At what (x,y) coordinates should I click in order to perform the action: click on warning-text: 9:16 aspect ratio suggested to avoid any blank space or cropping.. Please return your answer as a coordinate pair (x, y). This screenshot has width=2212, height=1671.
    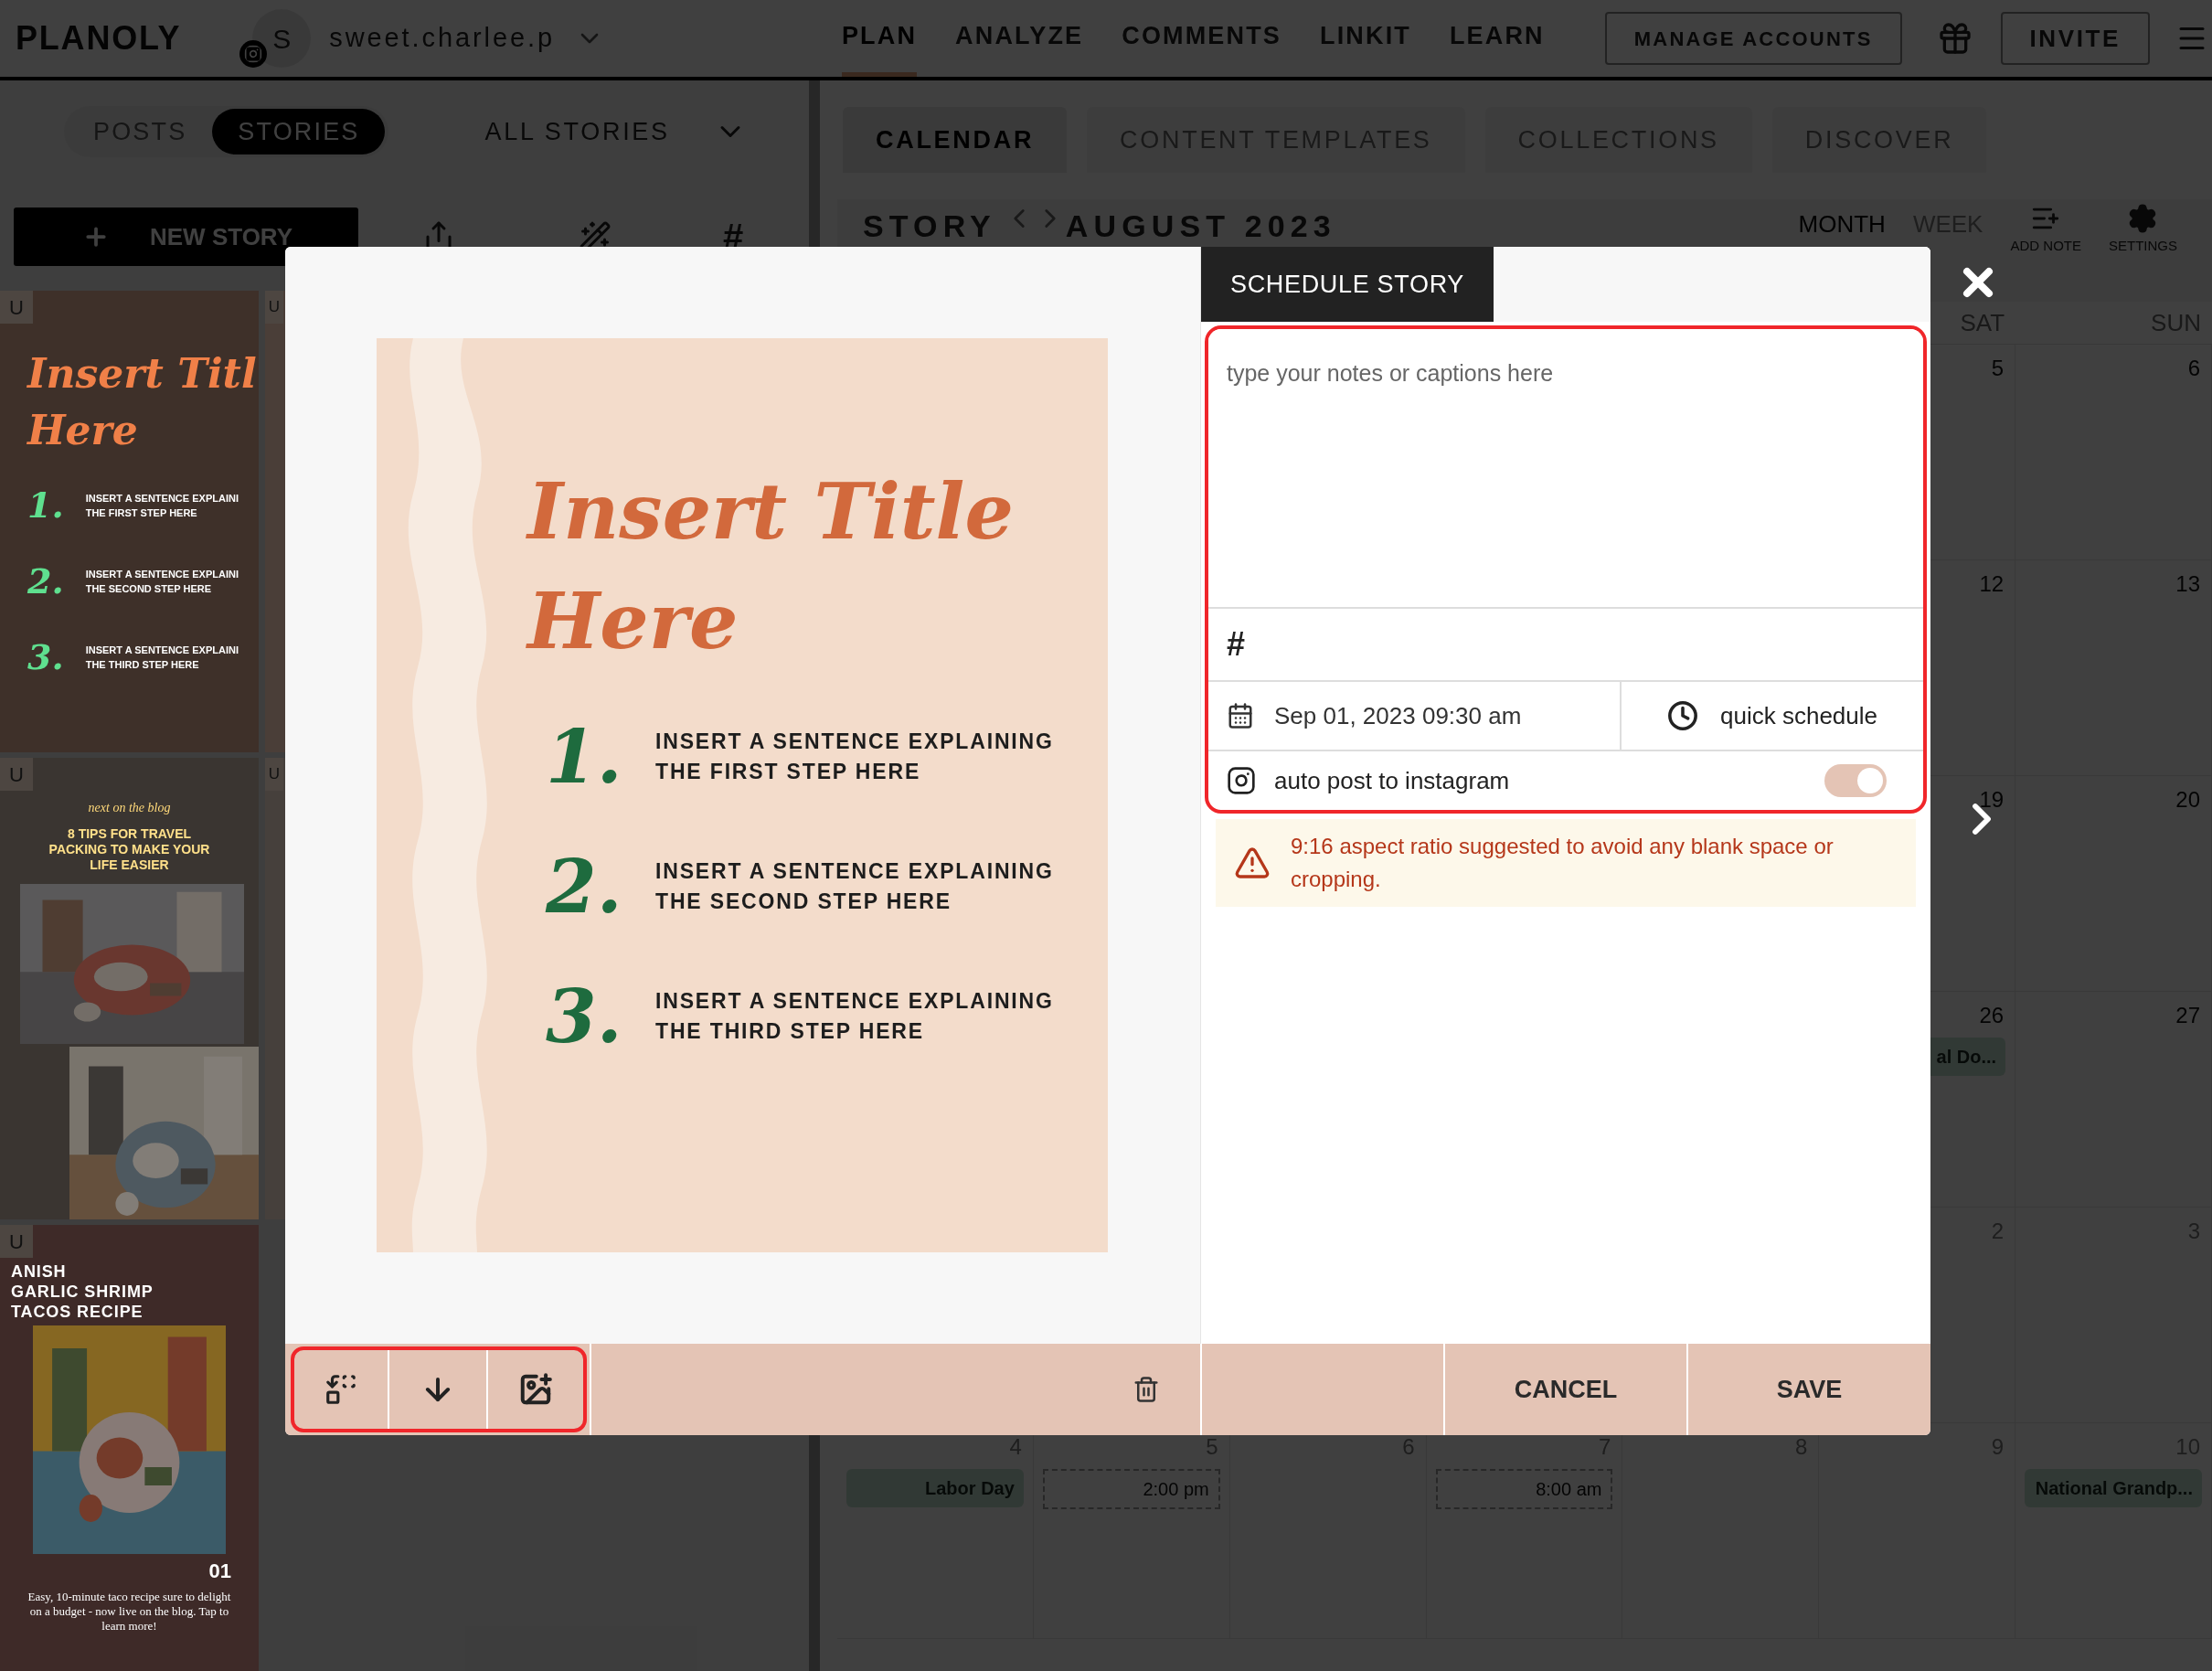
    Looking at the image, I should click on (1562, 863).